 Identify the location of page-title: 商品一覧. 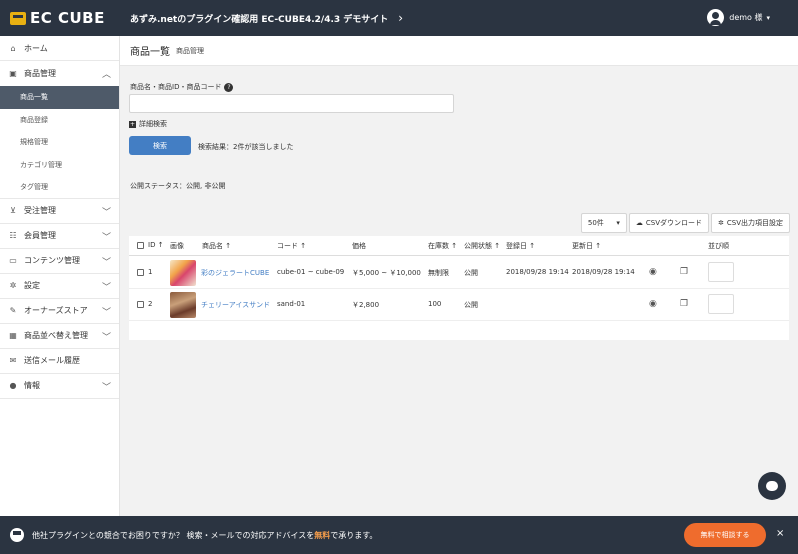
(150, 52).